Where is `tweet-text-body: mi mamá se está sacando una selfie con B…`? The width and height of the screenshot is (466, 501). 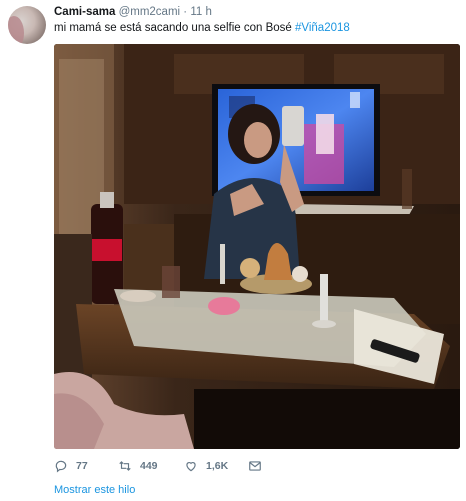
tweet-text-body: mi mamá se está sacando una selfie con B… is located at coordinates (174, 28).